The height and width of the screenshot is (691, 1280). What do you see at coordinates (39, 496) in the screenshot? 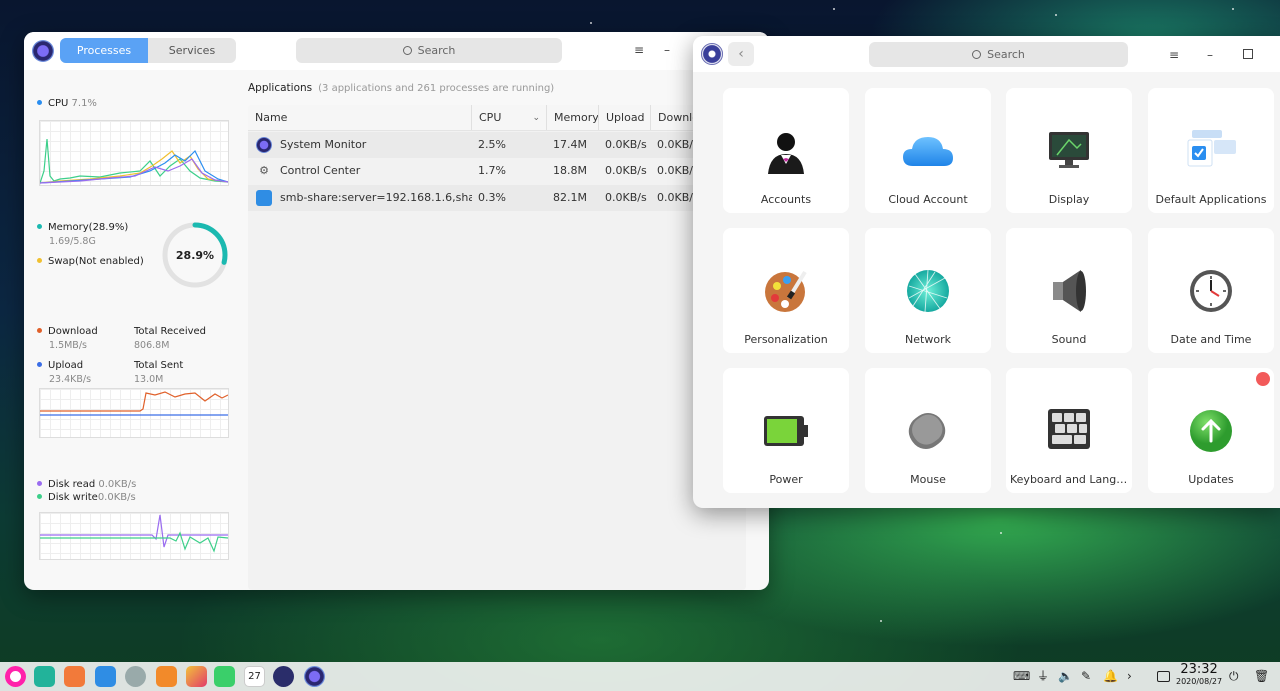
I see `disk-write-legend-dot` at bounding box center [39, 496].